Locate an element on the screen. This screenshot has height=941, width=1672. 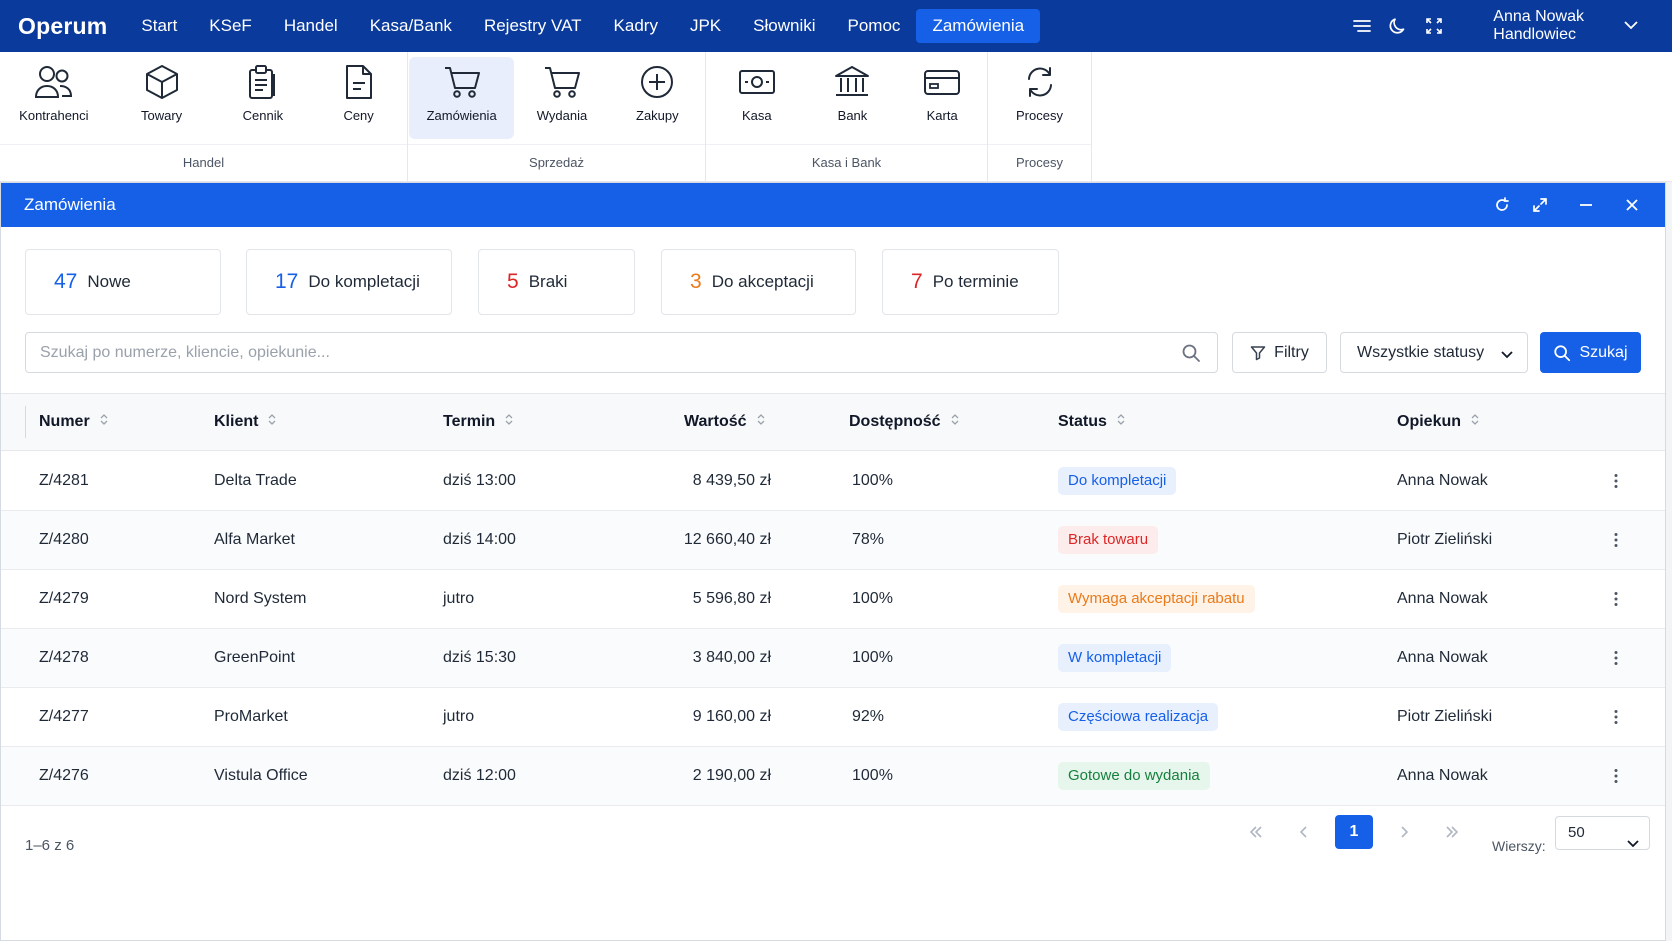
search-icon is located at coordinates (1191, 355).